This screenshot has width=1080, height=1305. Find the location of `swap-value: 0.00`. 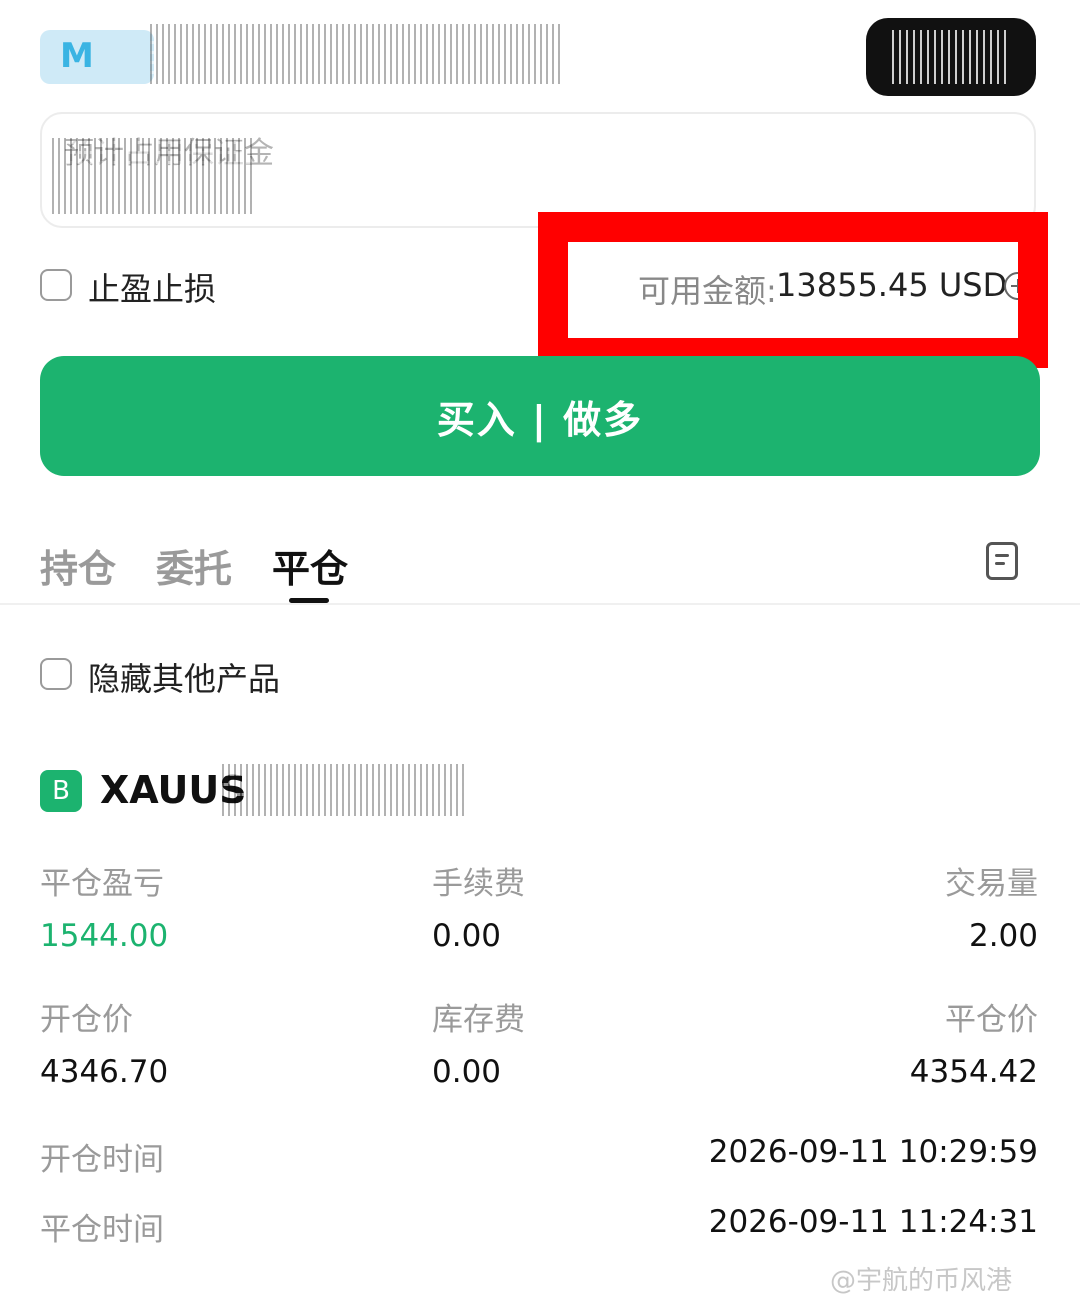

swap-value: 0.00 is located at coordinates (467, 1072).